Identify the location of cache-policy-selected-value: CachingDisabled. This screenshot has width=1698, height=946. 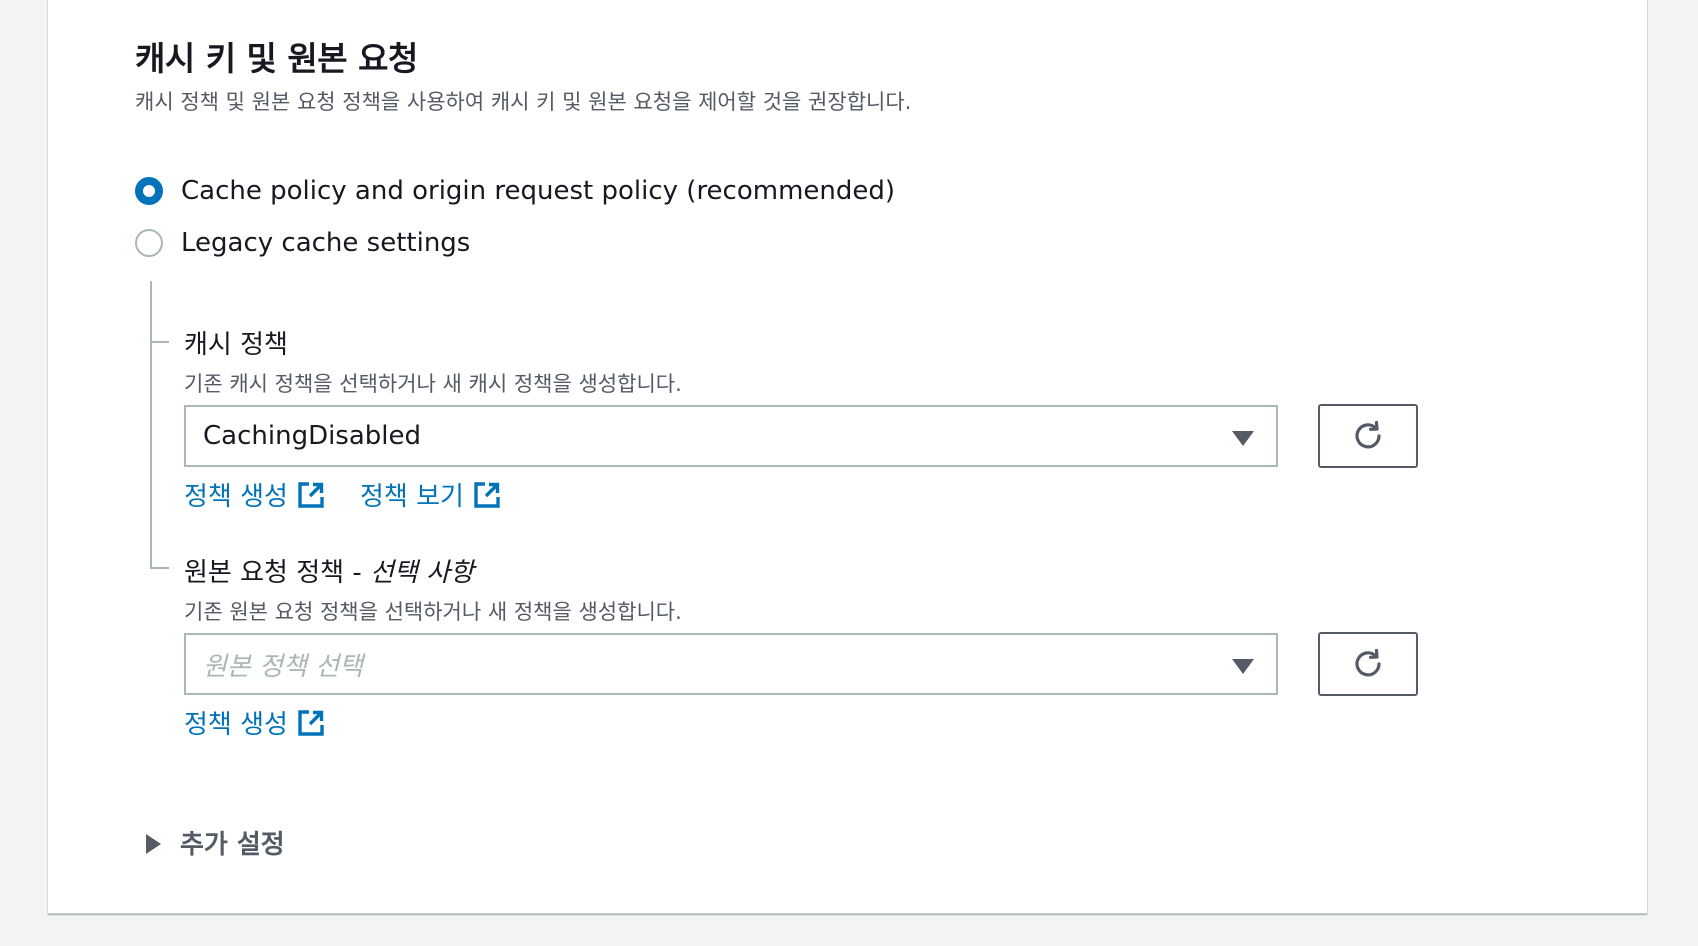
(312, 436).